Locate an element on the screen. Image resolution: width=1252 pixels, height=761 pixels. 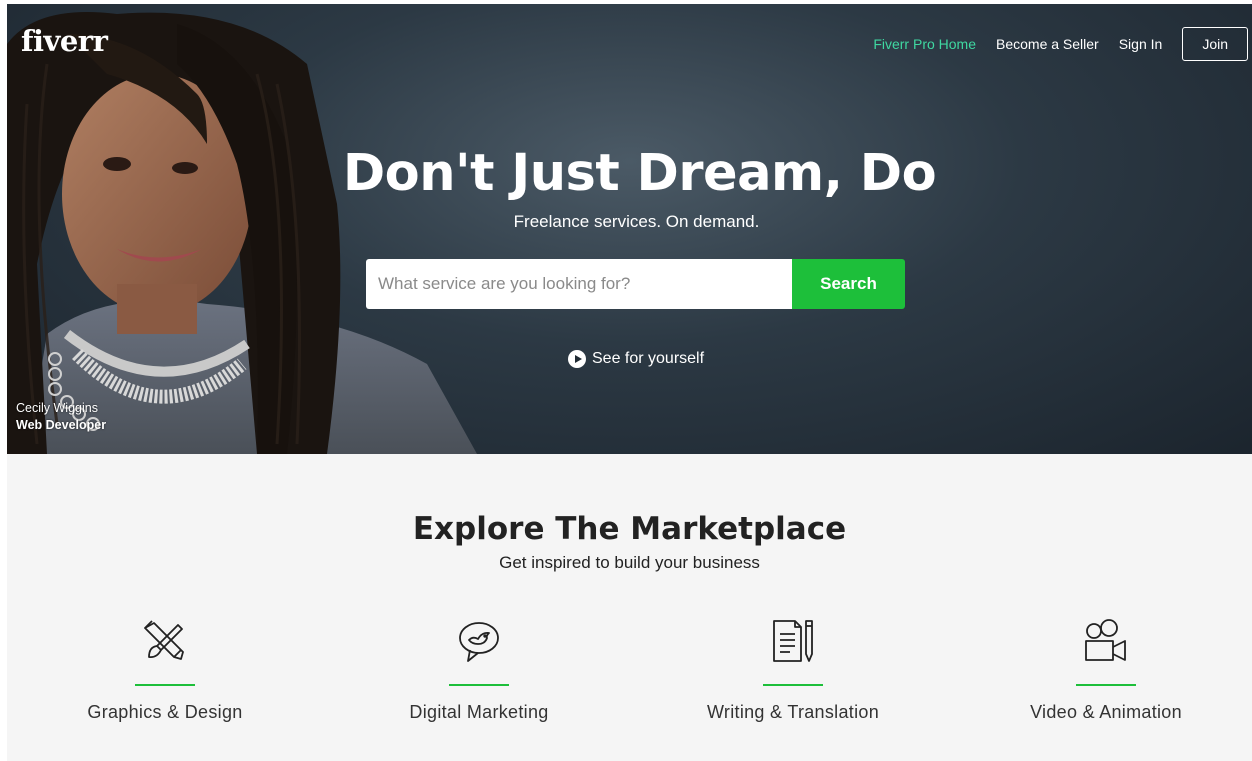
speech-bird-icon is located at coordinates (479, 642).